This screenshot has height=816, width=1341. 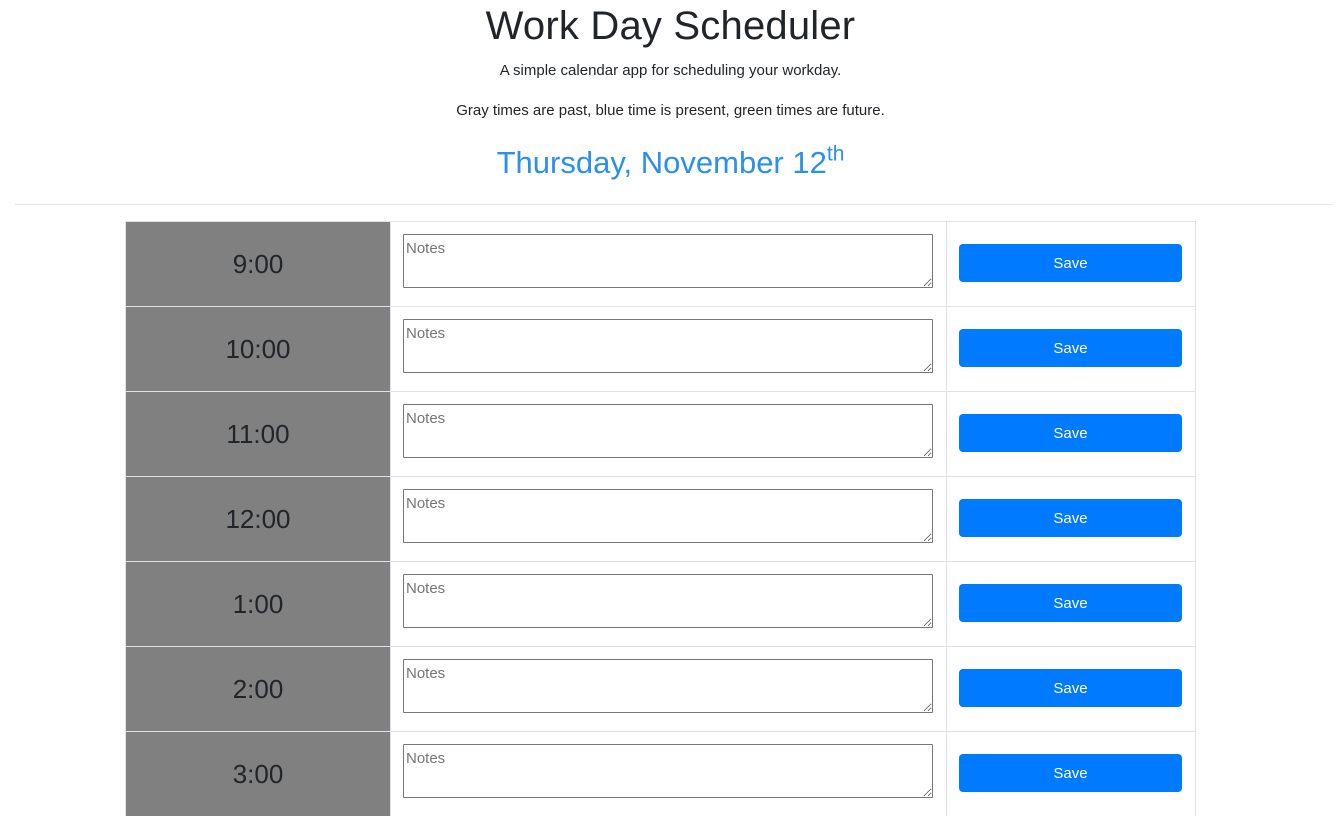 What do you see at coordinates (258, 604) in the screenshot?
I see `hour-label: 1:00` at bounding box center [258, 604].